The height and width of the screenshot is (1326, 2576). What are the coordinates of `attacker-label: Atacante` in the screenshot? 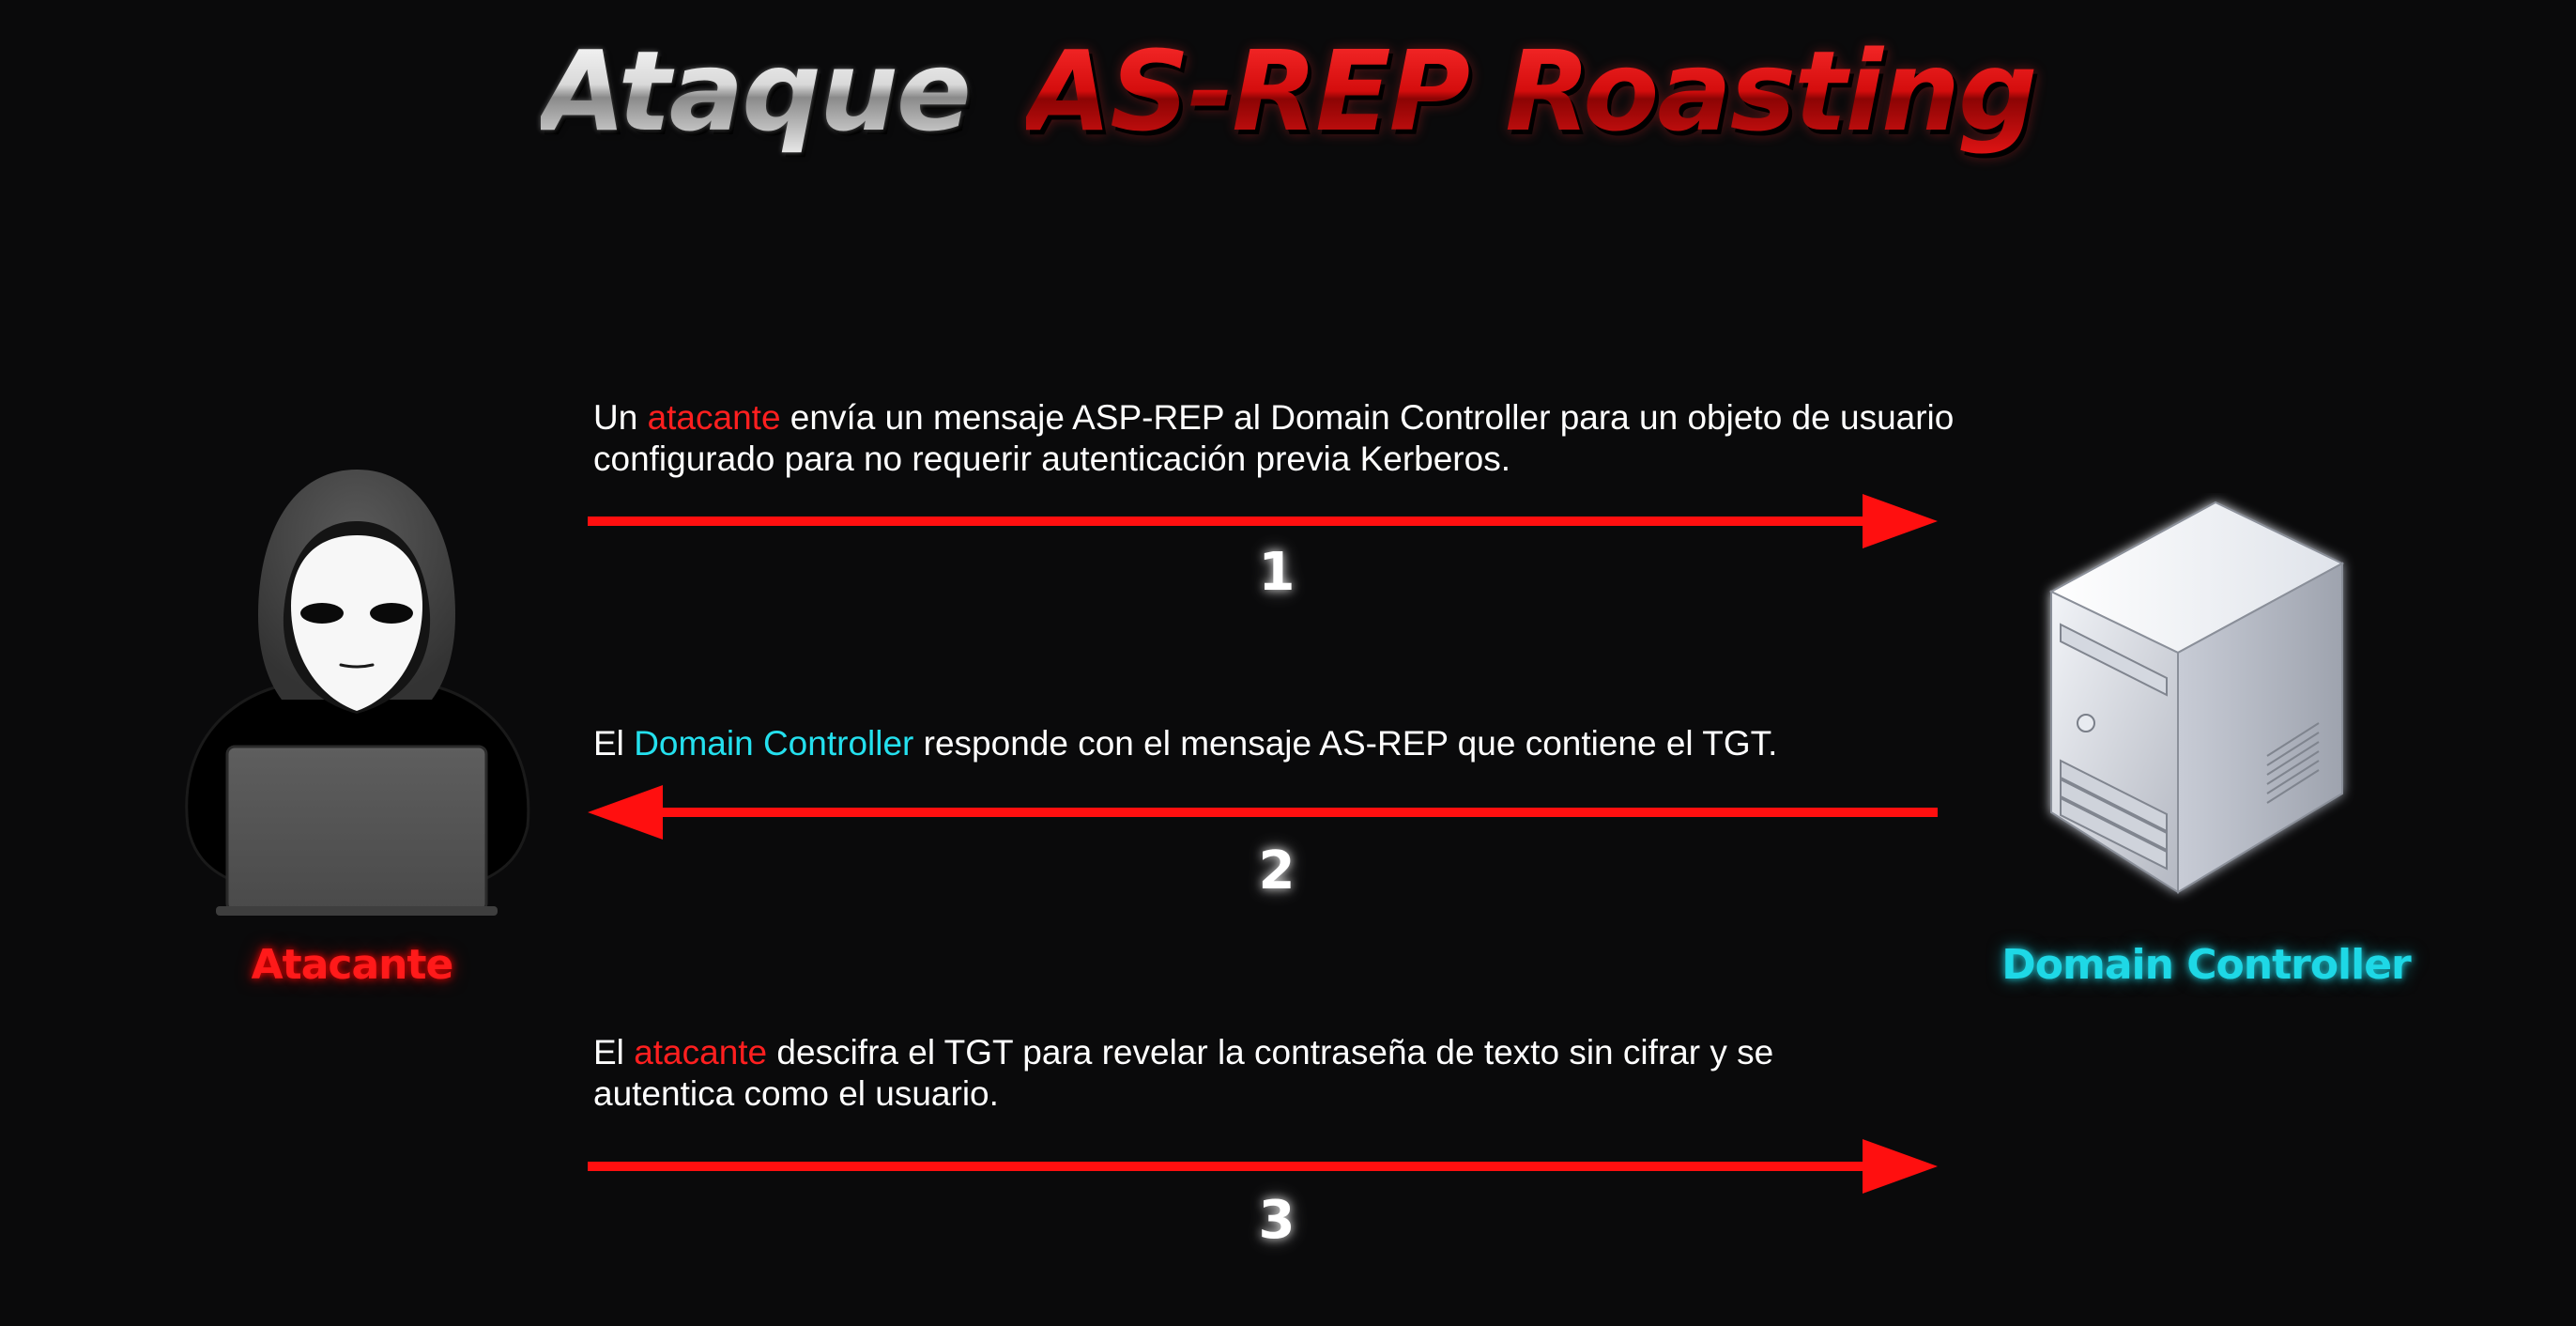 It's located at (353, 965).